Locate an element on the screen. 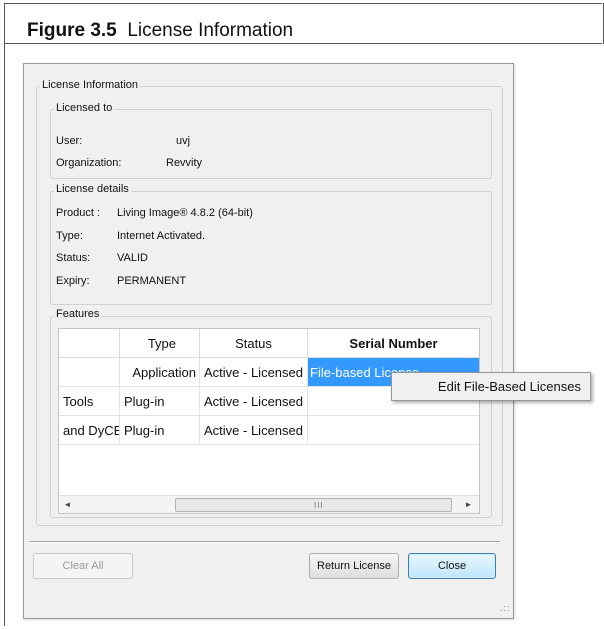  figure-header: Figure 3.5 License Information is located at coordinates (303, 24).